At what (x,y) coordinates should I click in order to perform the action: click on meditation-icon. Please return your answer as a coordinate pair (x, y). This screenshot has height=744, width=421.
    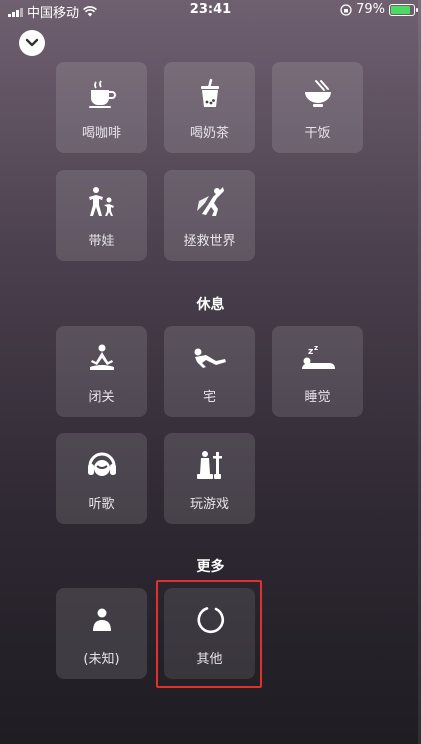
    Looking at the image, I should click on (102, 358).